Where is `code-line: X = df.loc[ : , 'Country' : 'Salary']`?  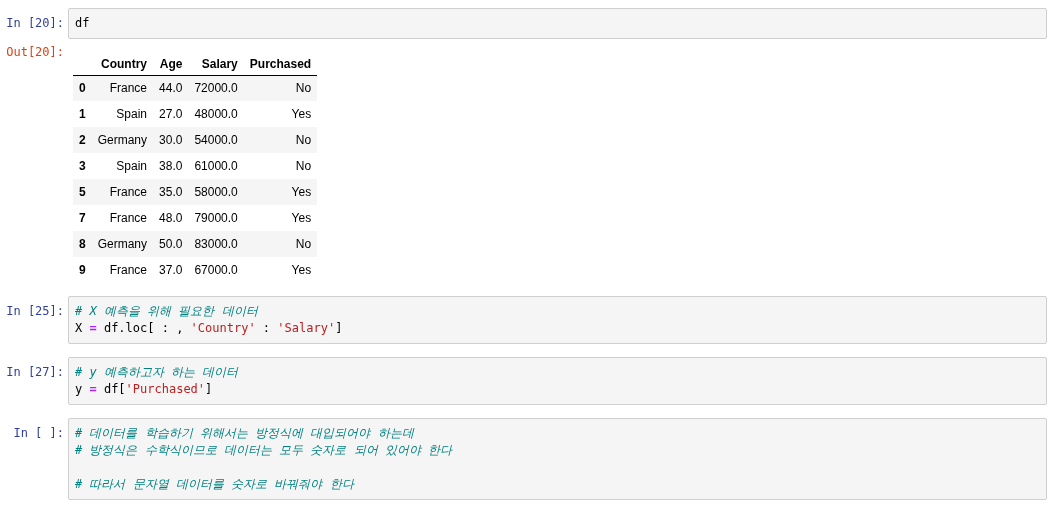
code-line: X = df.loc[ : , 'Country' : 'Salary'] is located at coordinates (209, 328).